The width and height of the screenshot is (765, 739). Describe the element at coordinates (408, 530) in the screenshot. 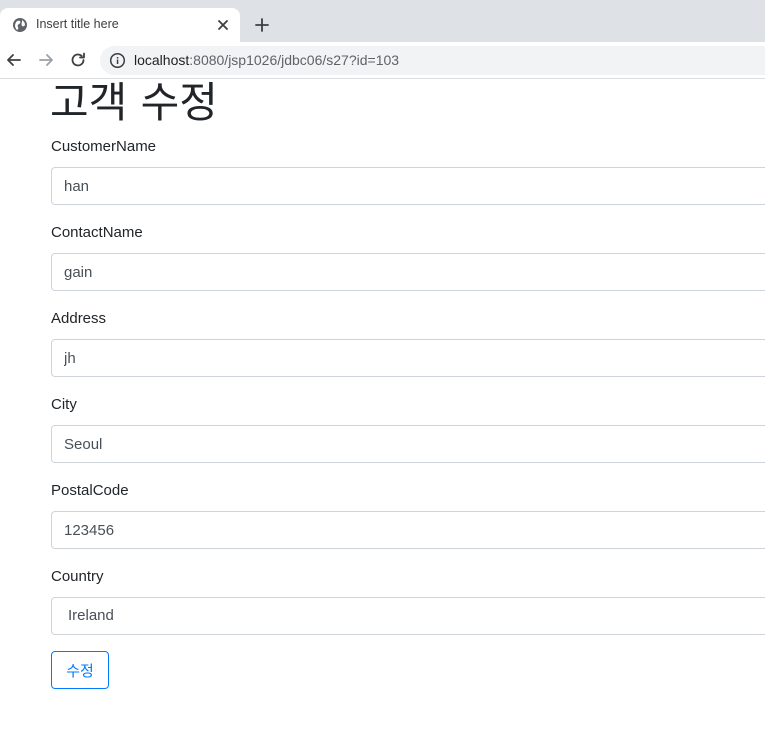

I see `postal-code-input` at that location.